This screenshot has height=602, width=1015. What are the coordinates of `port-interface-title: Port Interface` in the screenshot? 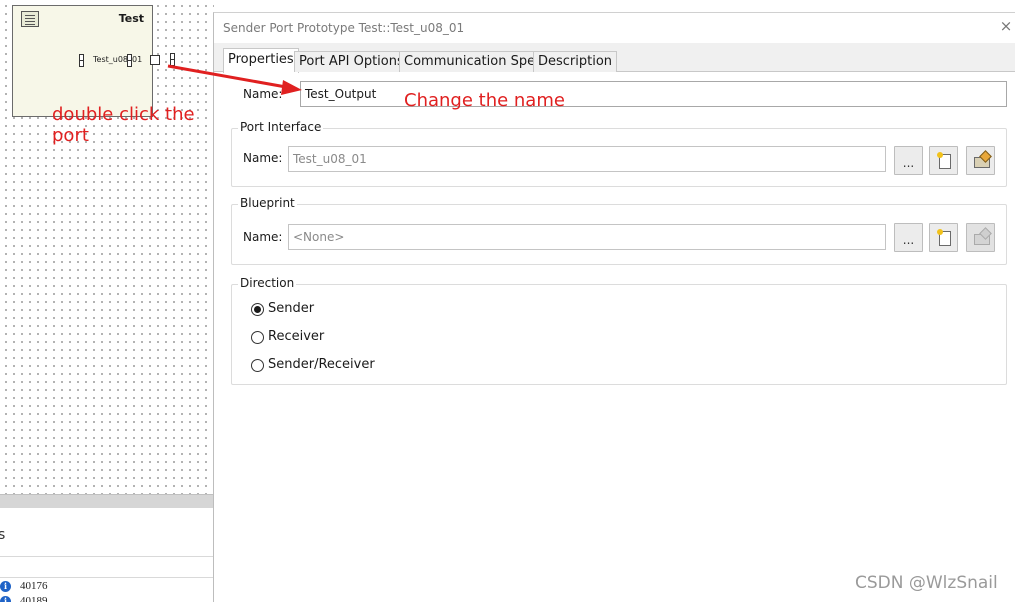 It's located at (281, 127).